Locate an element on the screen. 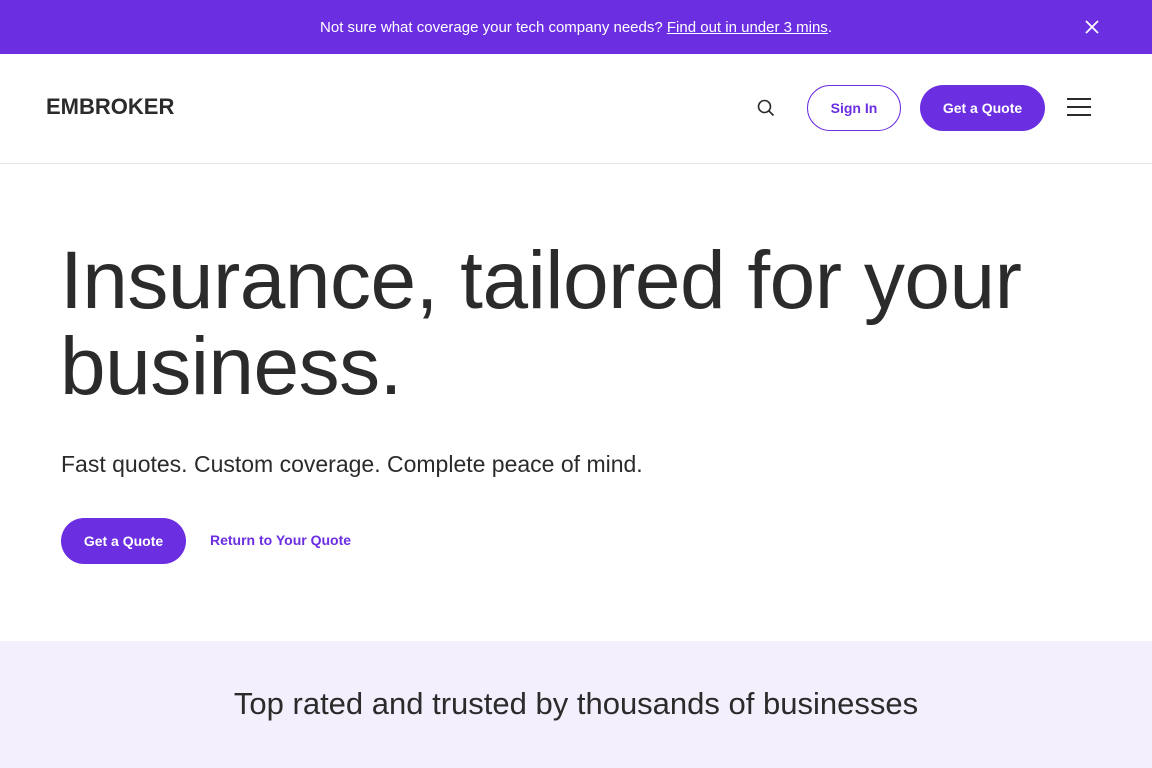 The width and height of the screenshot is (1152, 768). sign-in-button: Sign In is located at coordinates (854, 108).